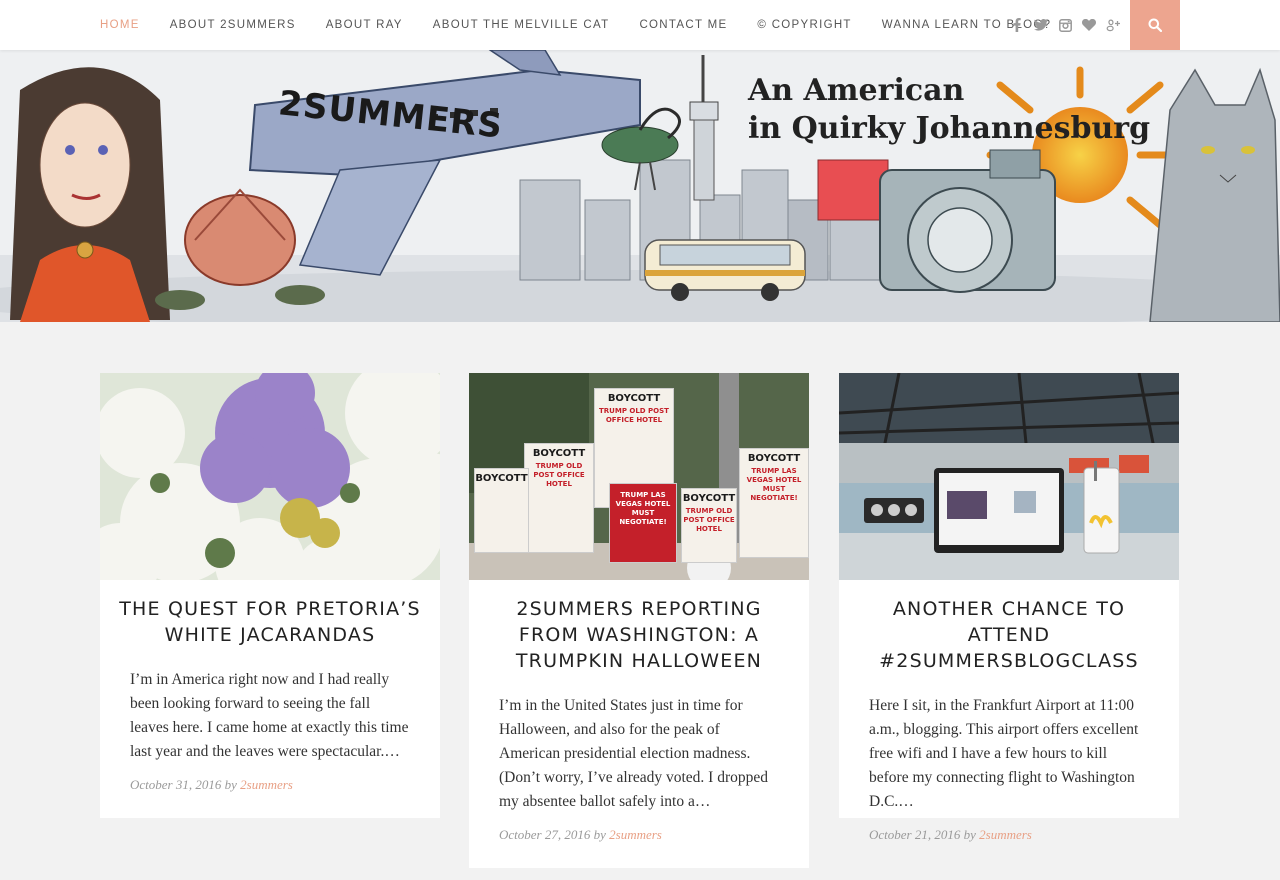 The height and width of the screenshot is (880, 1280). Describe the element at coordinates (1009, 476) in the screenshot. I see `post-thumbnail-laptop-airport` at that location.